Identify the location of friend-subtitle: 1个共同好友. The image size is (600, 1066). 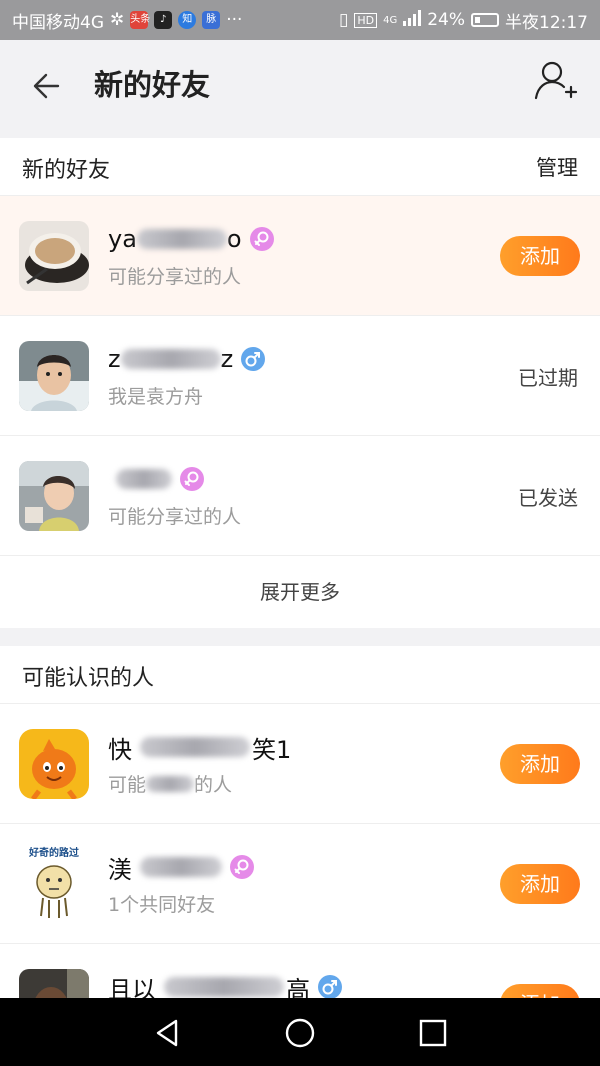
(162, 905).